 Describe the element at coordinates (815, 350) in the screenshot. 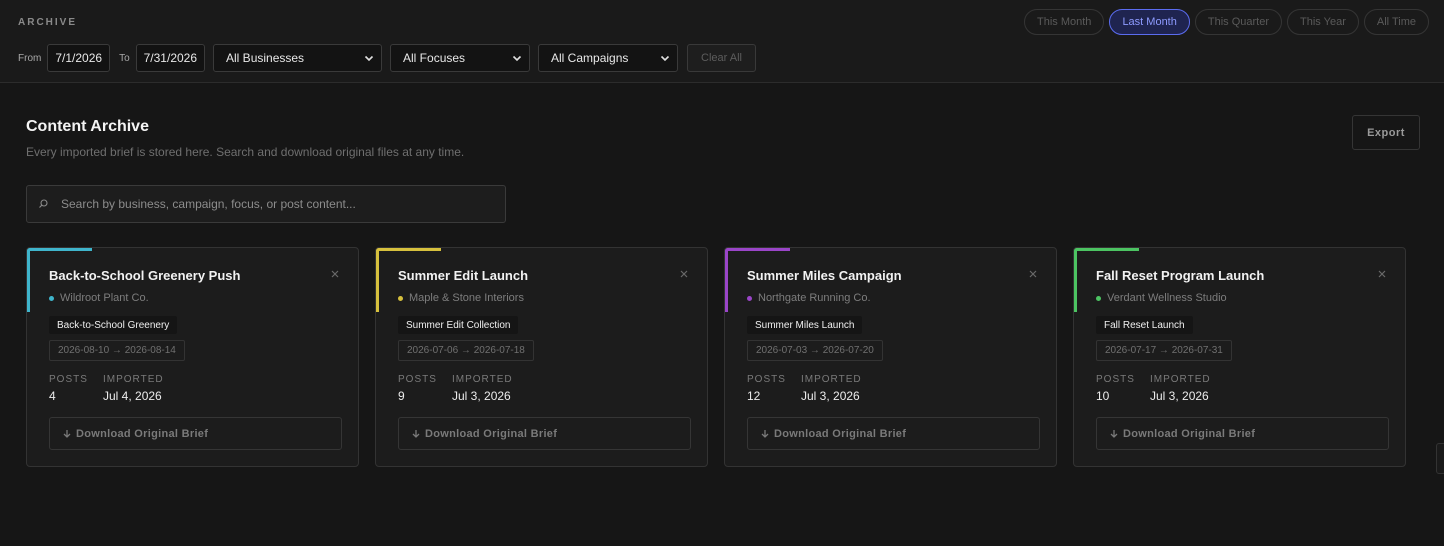

I see `date-range-badge: 2026-07-03 → 2026-07-20` at that location.